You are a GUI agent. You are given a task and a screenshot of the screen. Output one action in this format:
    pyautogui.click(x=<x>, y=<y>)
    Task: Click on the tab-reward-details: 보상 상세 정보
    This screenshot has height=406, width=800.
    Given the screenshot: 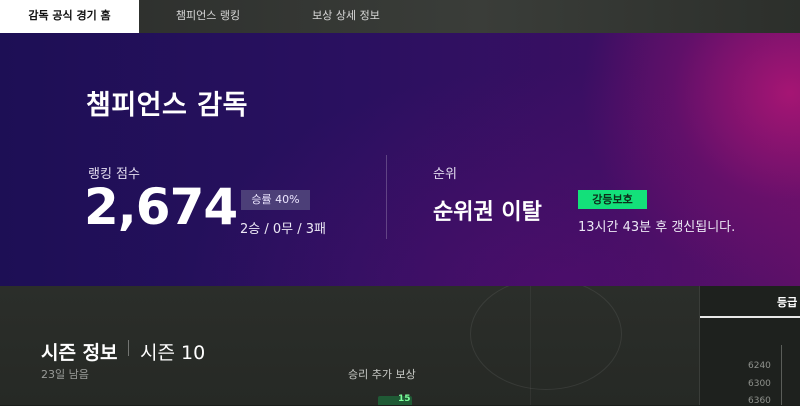 What is the action you would take?
    pyautogui.click(x=346, y=16)
    